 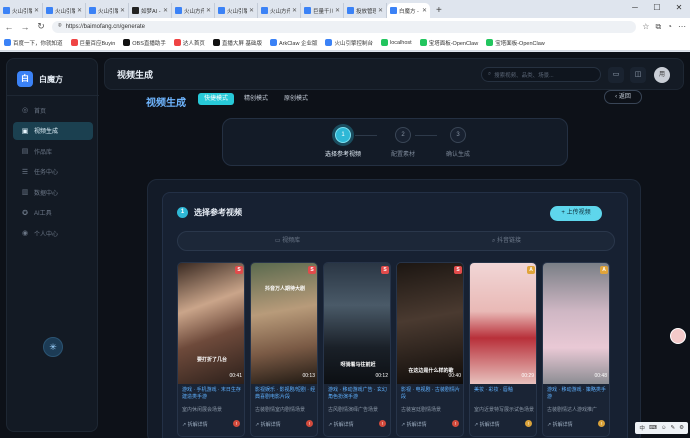 What do you see at coordinates (638, 75) in the screenshot?
I see `notification-icon: ◫` at bounding box center [638, 75].